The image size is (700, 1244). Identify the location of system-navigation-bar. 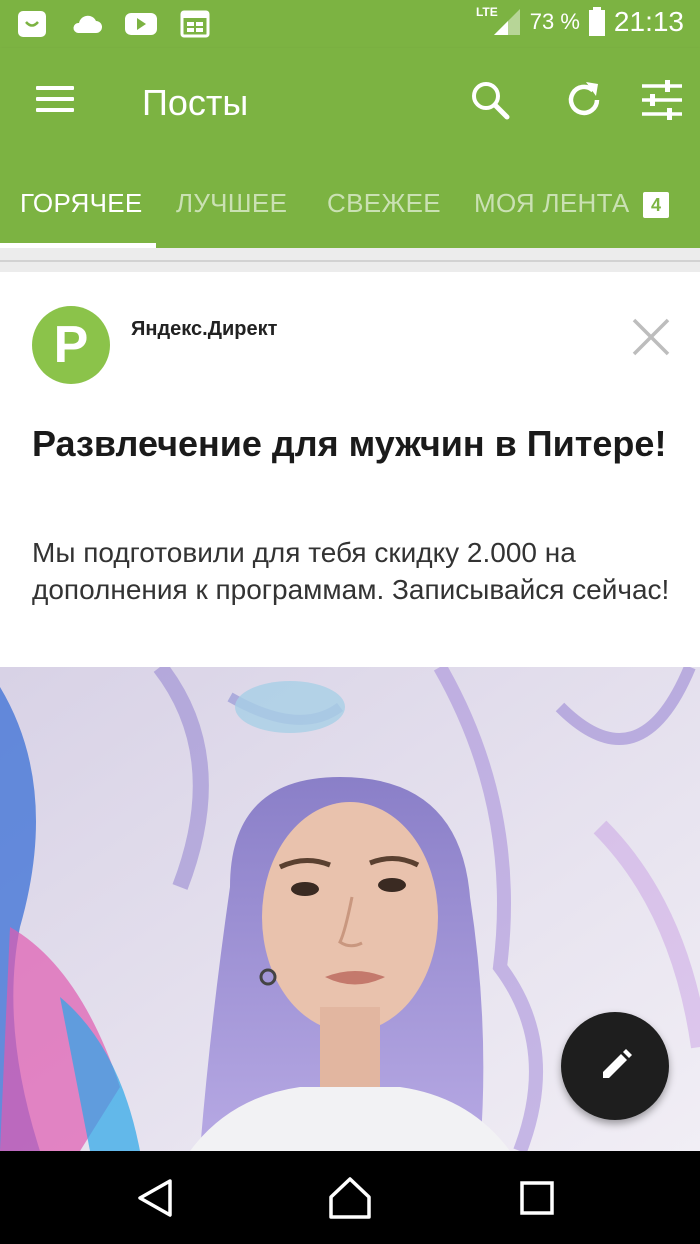
(350, 1197).